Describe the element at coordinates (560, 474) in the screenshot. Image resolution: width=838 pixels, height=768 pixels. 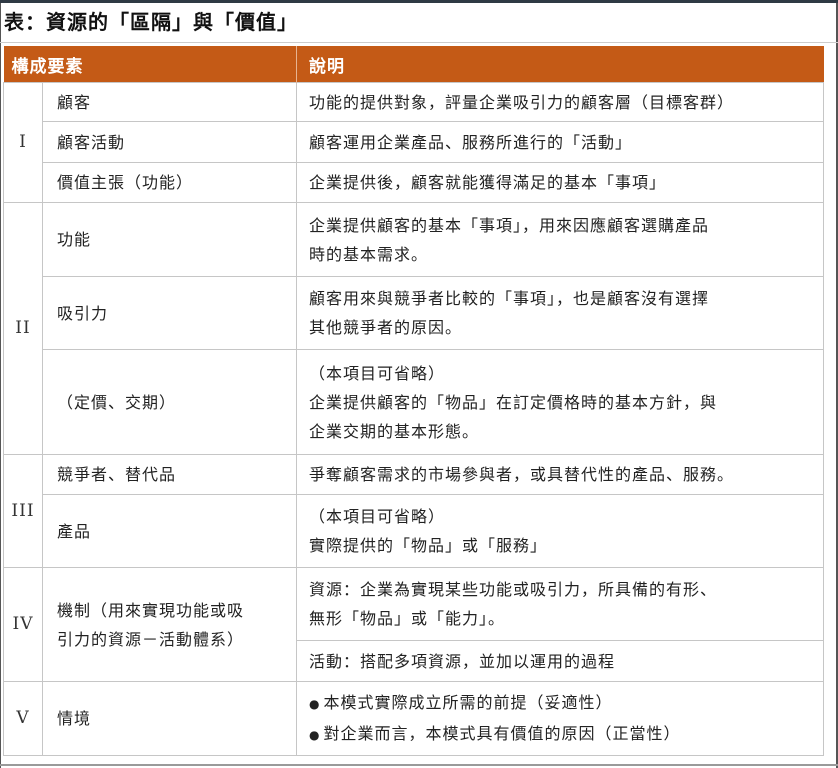
I see `element-description: 爭奪顧客需求的市場參與者，或具替代性的產品、服務。` at that location.